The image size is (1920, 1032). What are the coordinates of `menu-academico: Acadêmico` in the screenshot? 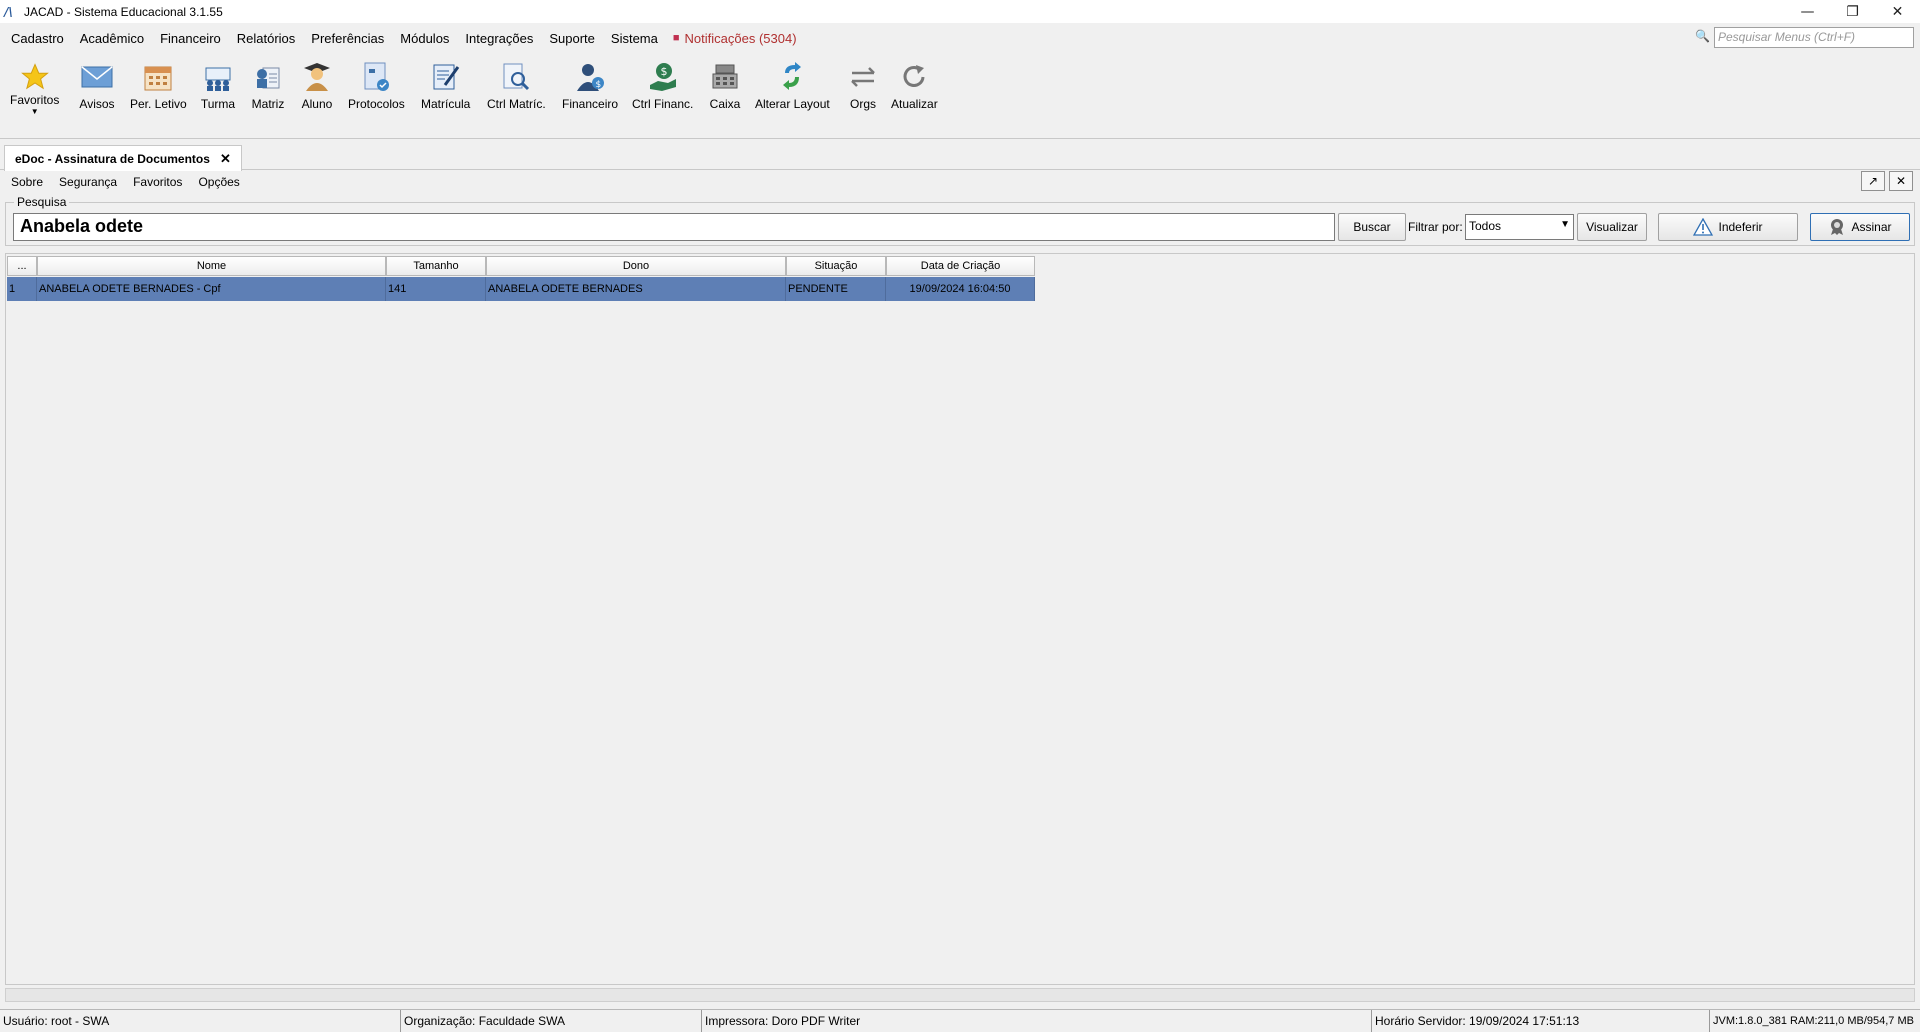 It's located at (112, 38).